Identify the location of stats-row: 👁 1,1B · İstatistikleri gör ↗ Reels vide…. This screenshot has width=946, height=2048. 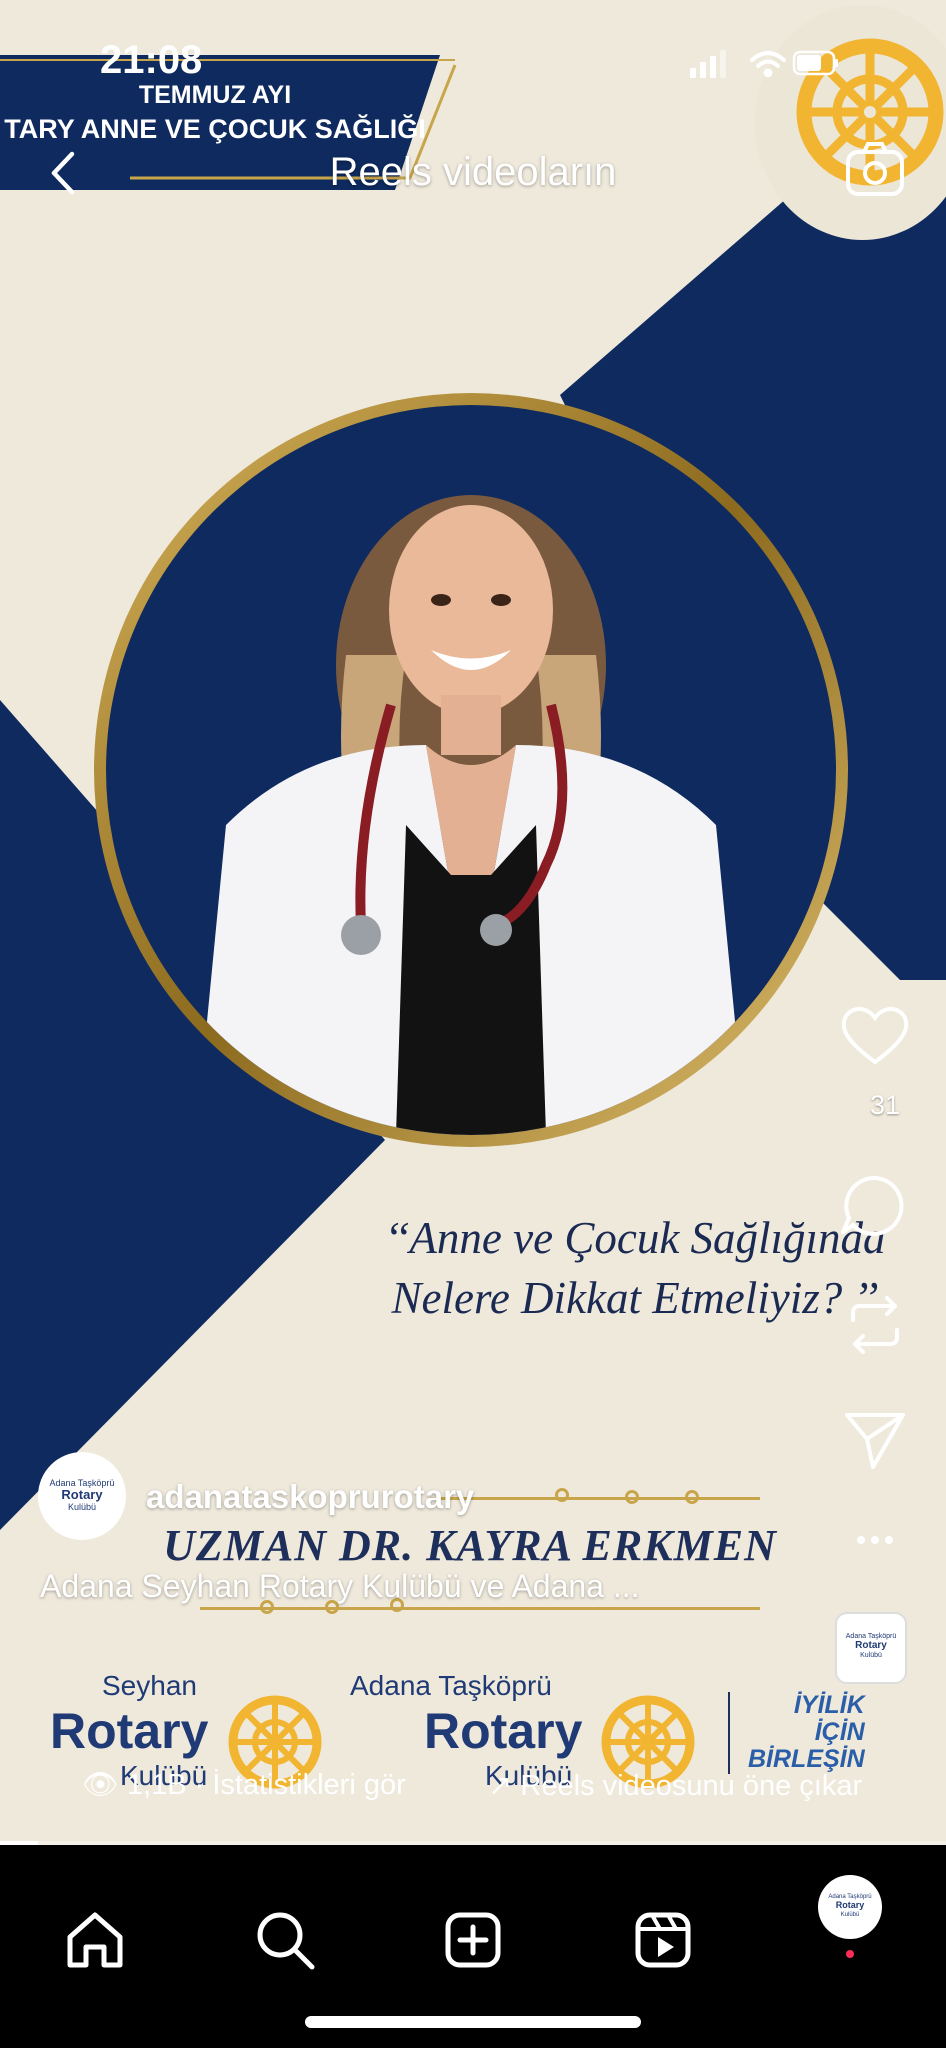
(473, 1785).